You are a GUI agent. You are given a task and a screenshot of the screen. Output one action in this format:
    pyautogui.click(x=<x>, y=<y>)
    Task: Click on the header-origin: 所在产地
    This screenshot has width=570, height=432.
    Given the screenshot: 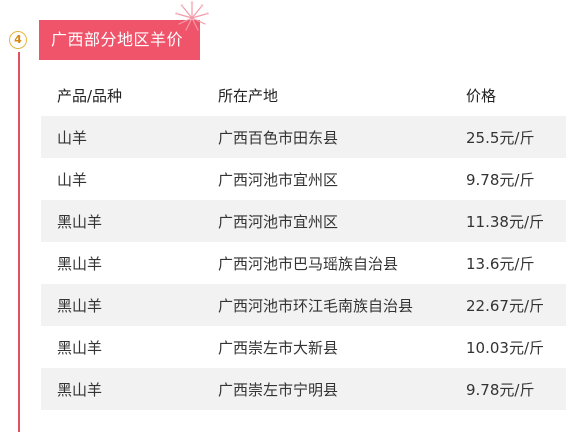 What is the action you would take?
    pyautogui.click(x=248, y=95)
    